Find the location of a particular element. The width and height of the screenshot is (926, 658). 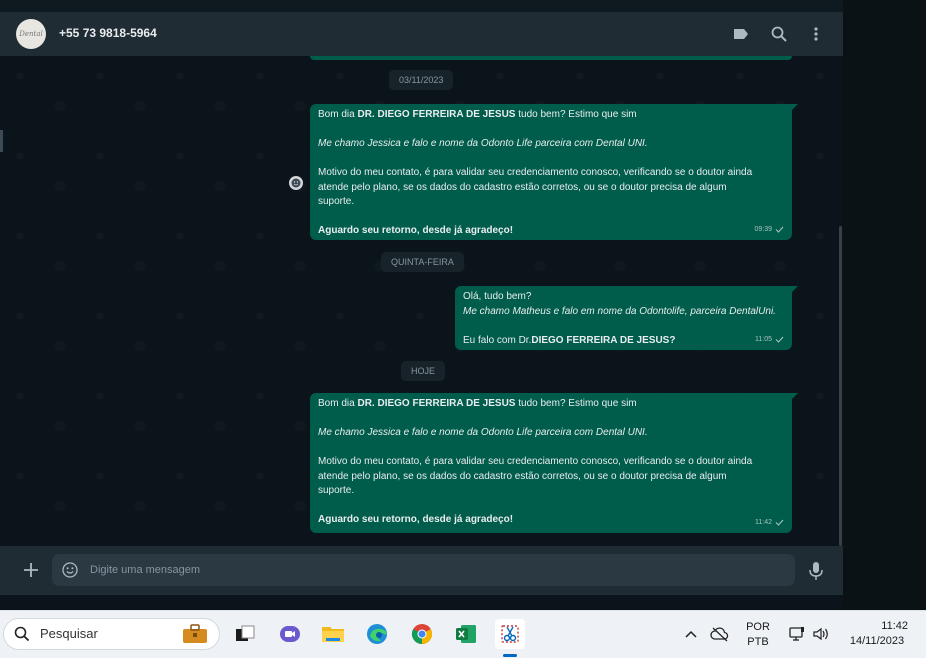

message-composer: Digite uma mensagem is located at coordinates (421, 570).